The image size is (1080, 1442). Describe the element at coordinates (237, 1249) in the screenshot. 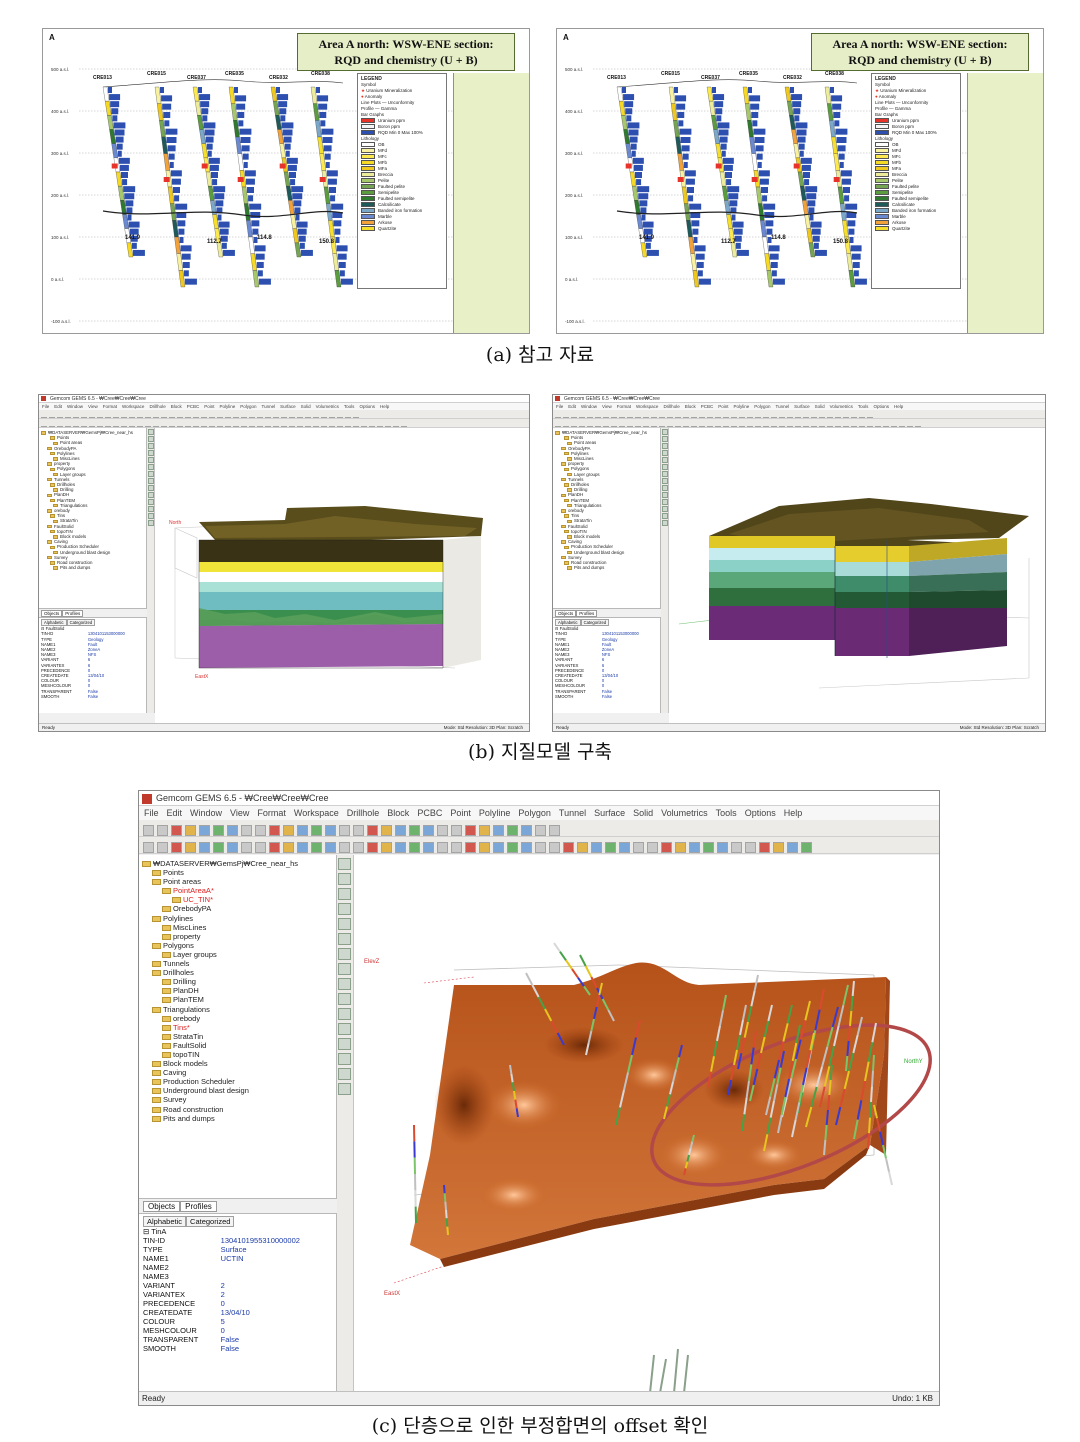

I see `property-row: TYPE Surface` at that location.